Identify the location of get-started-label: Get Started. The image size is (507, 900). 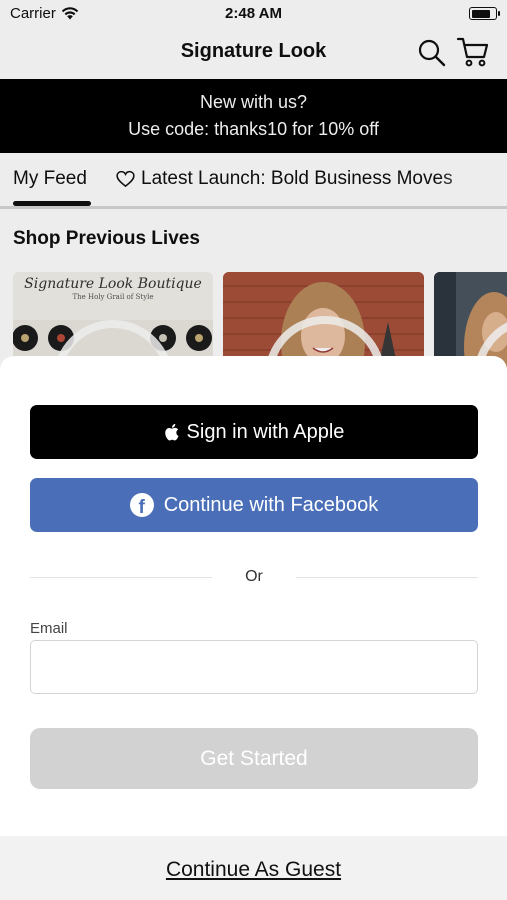
(254, 758).